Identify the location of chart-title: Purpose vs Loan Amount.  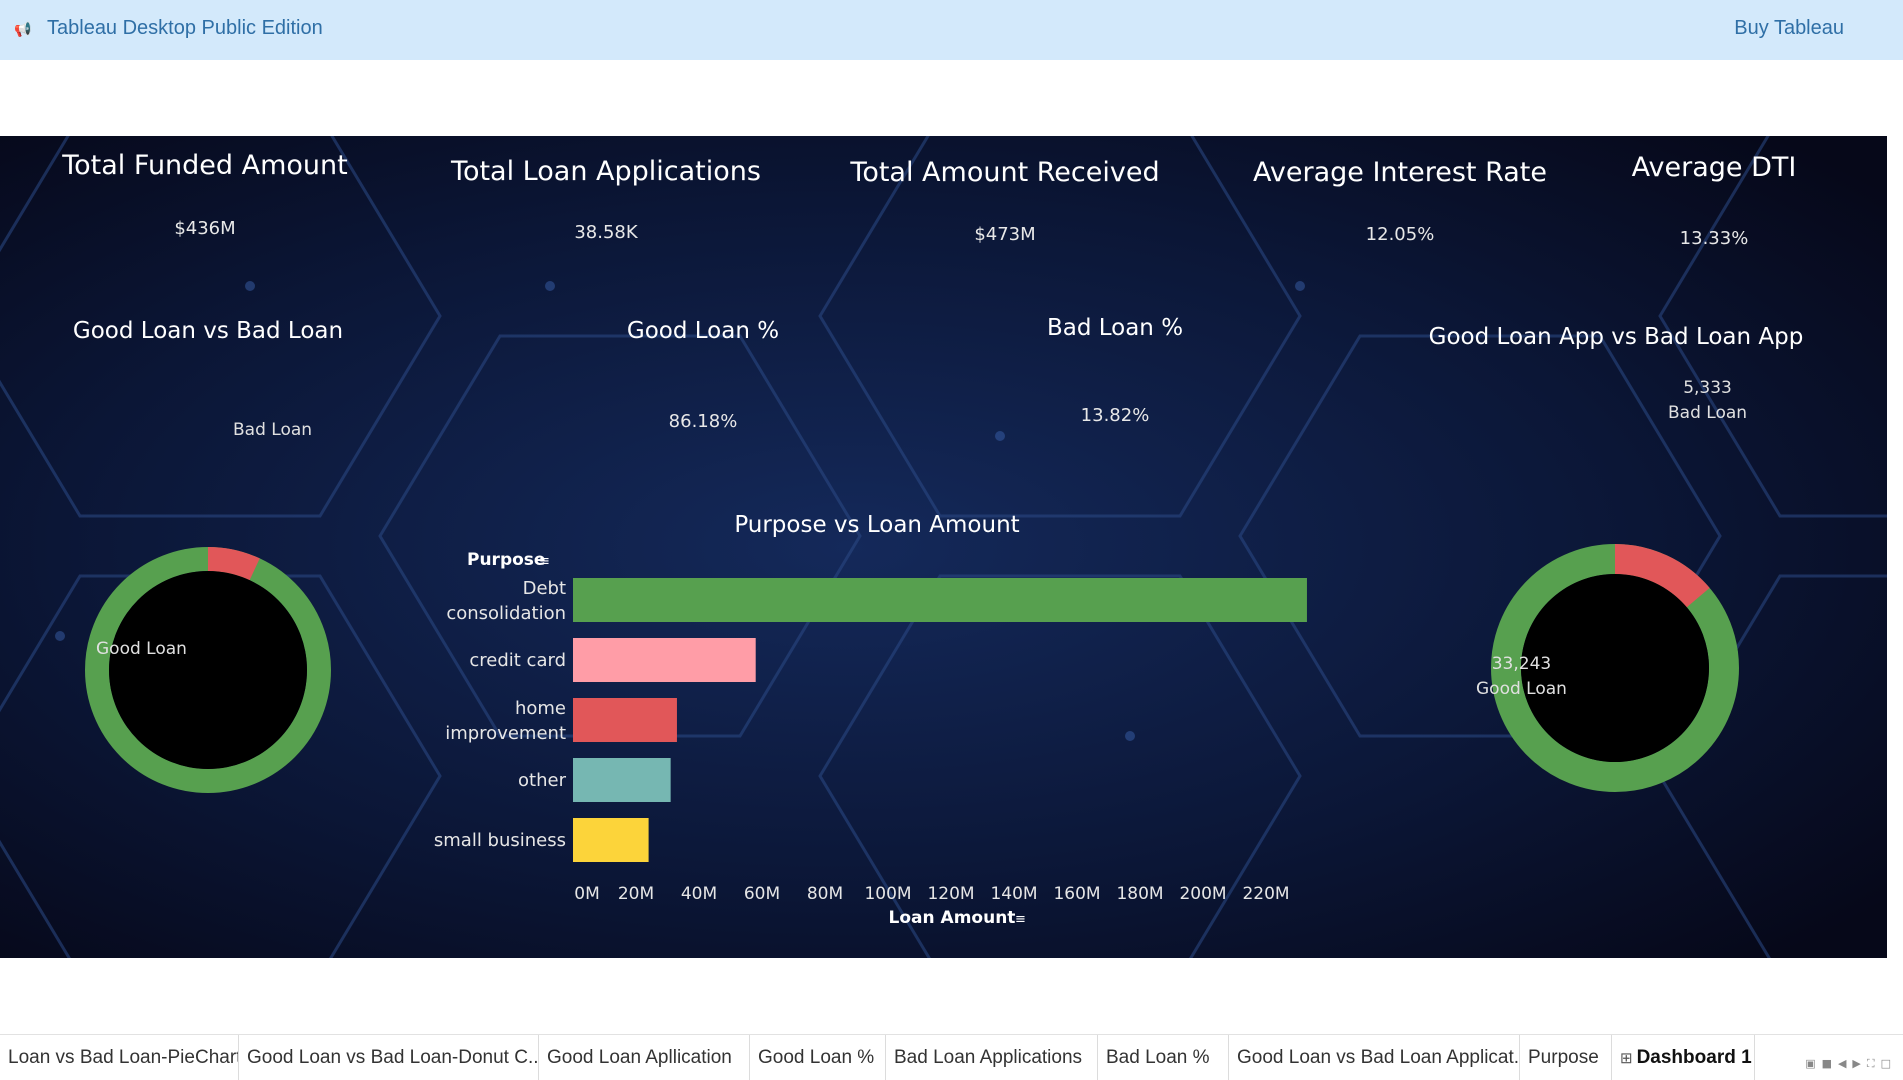
(876, 525).